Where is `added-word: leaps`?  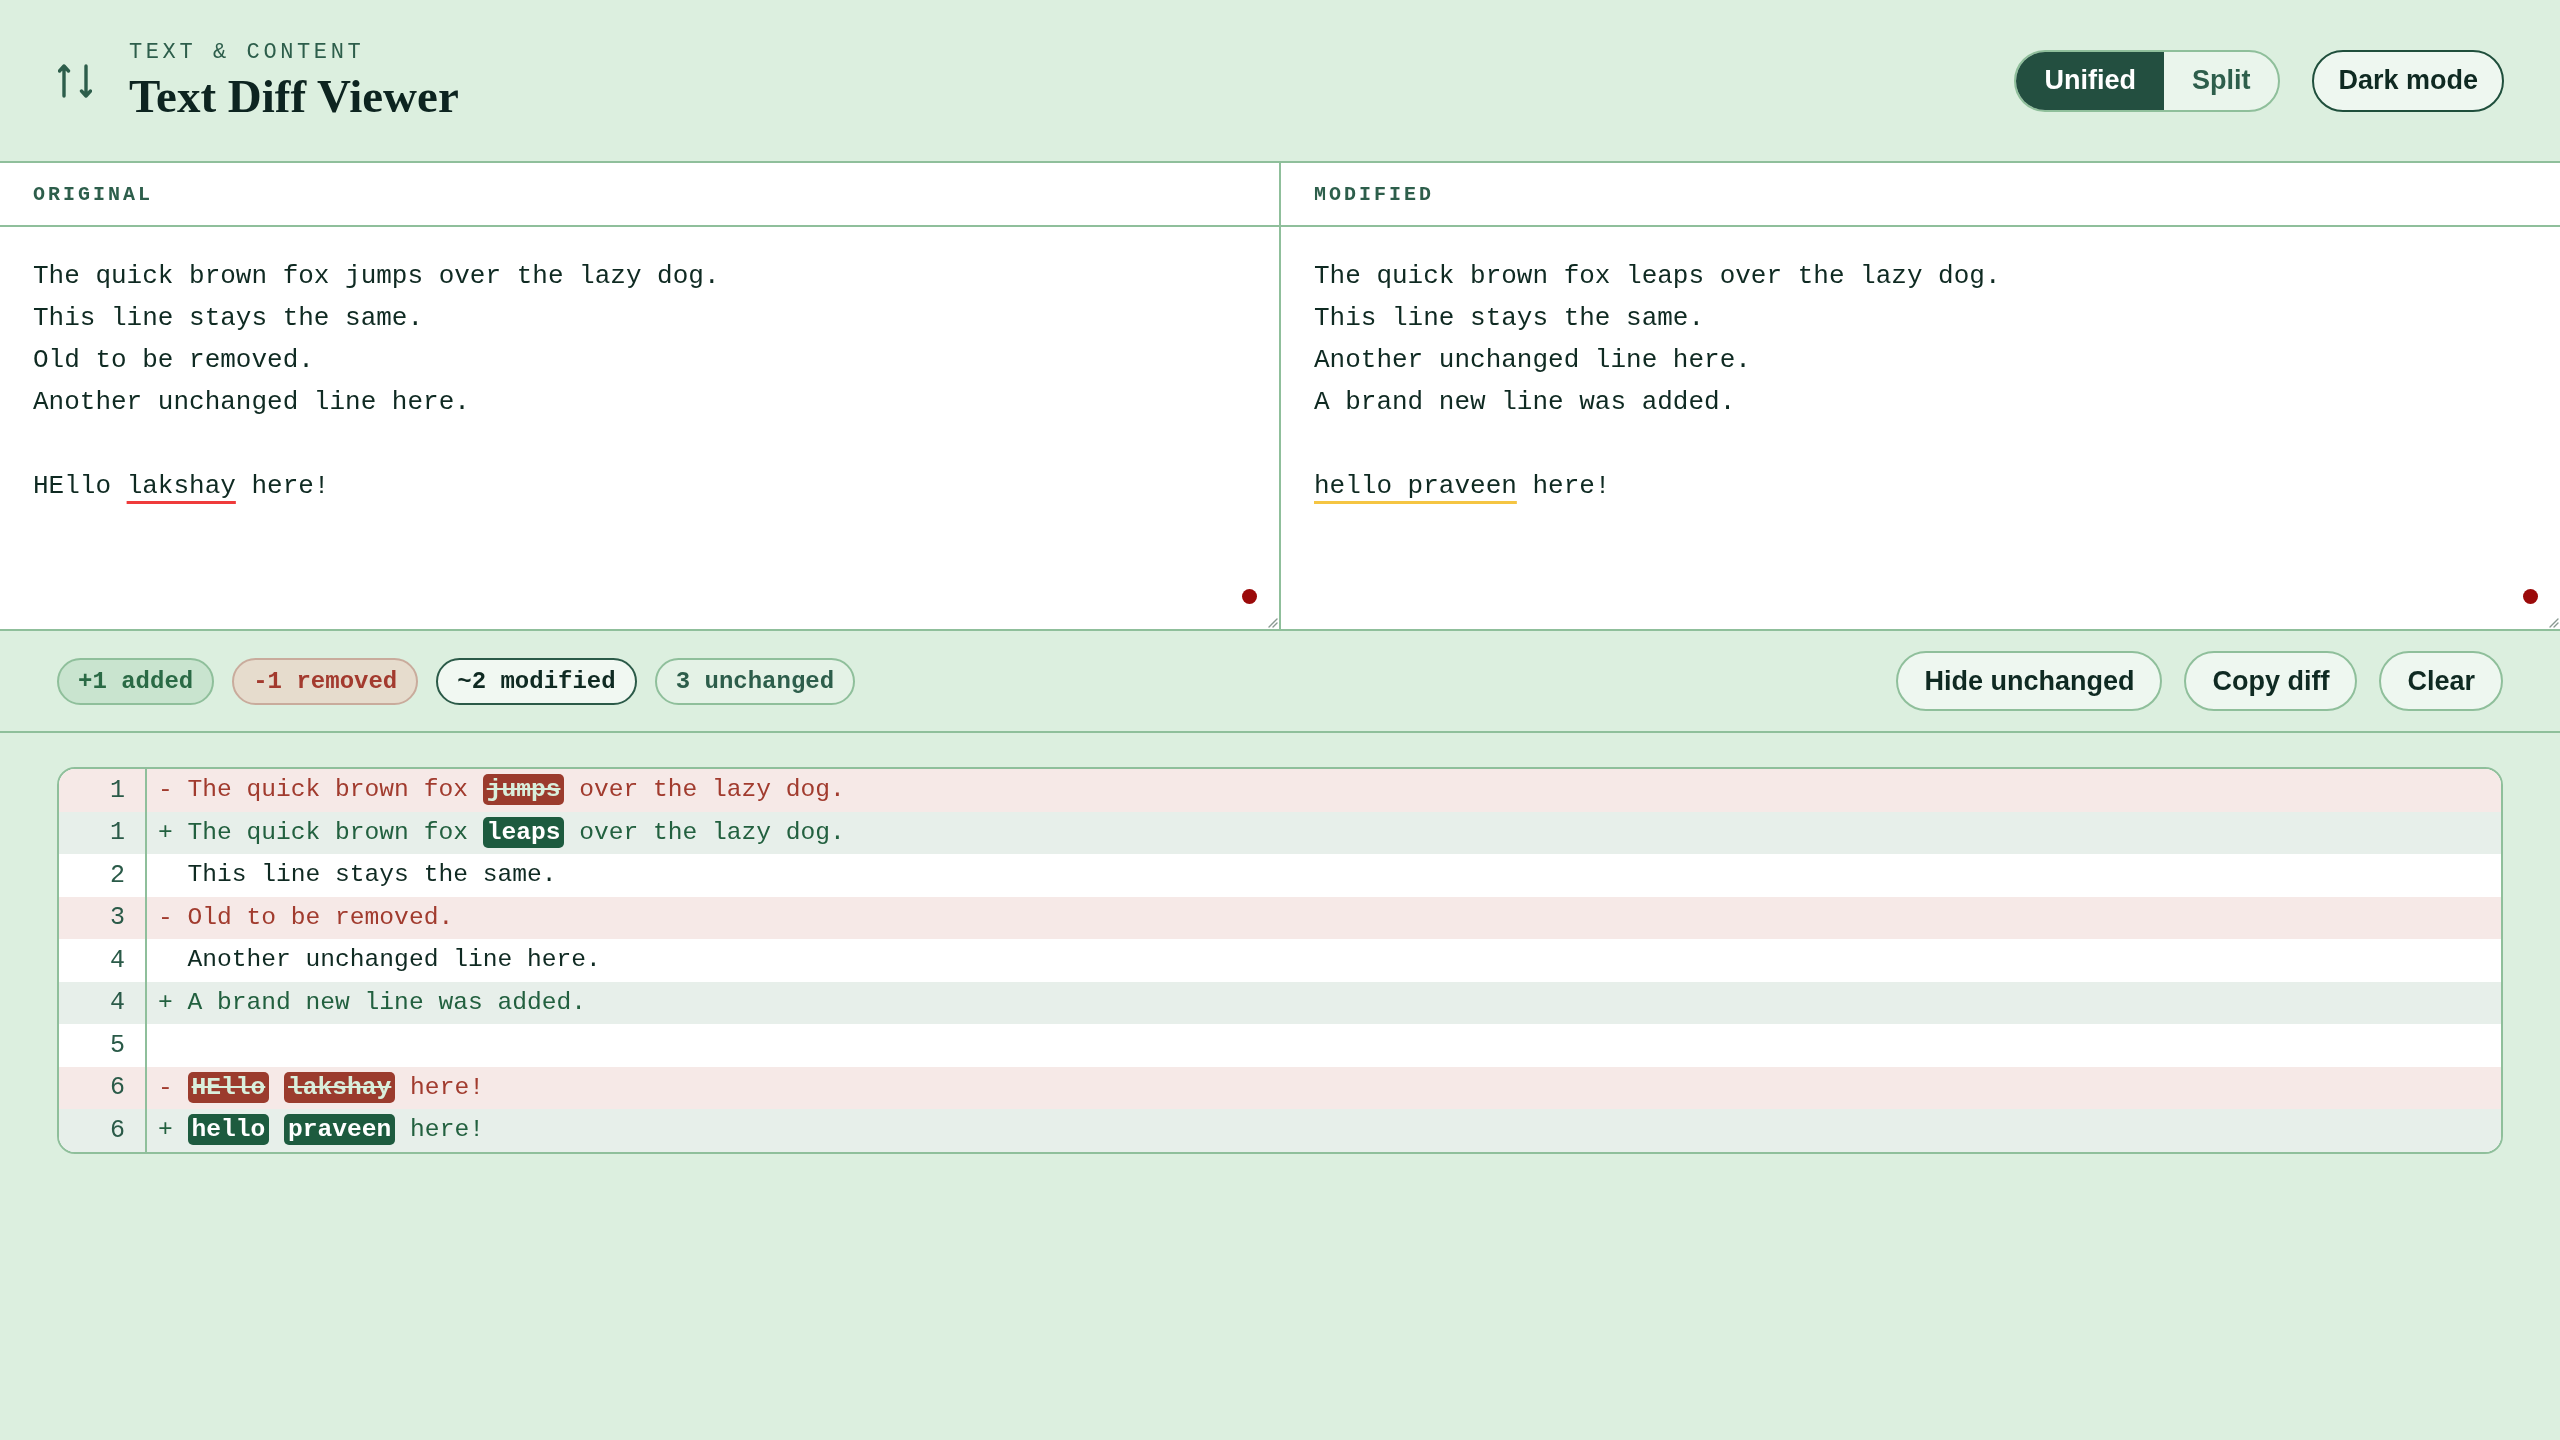 added-word: leaps is located at coordinates (523, 832).